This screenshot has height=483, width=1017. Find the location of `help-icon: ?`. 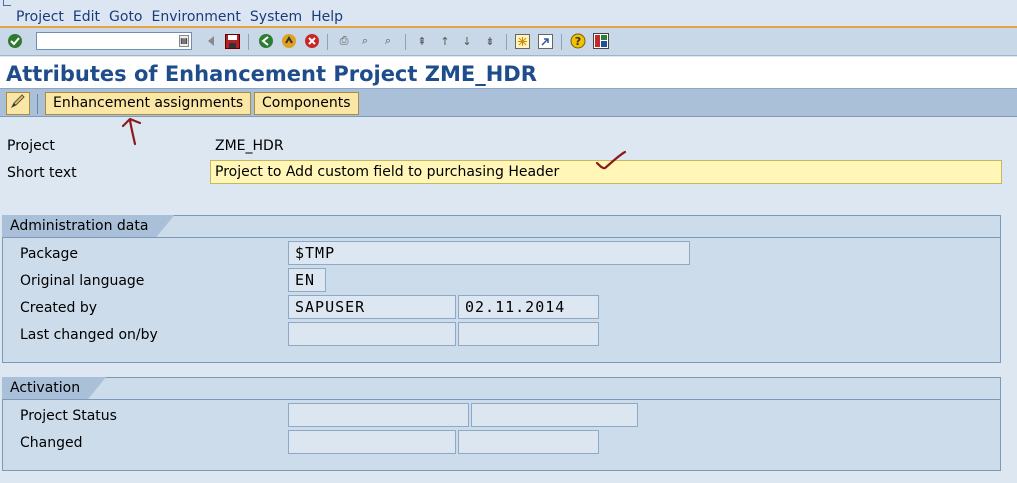

help-icon: ? is located at coordinates (578, 41).